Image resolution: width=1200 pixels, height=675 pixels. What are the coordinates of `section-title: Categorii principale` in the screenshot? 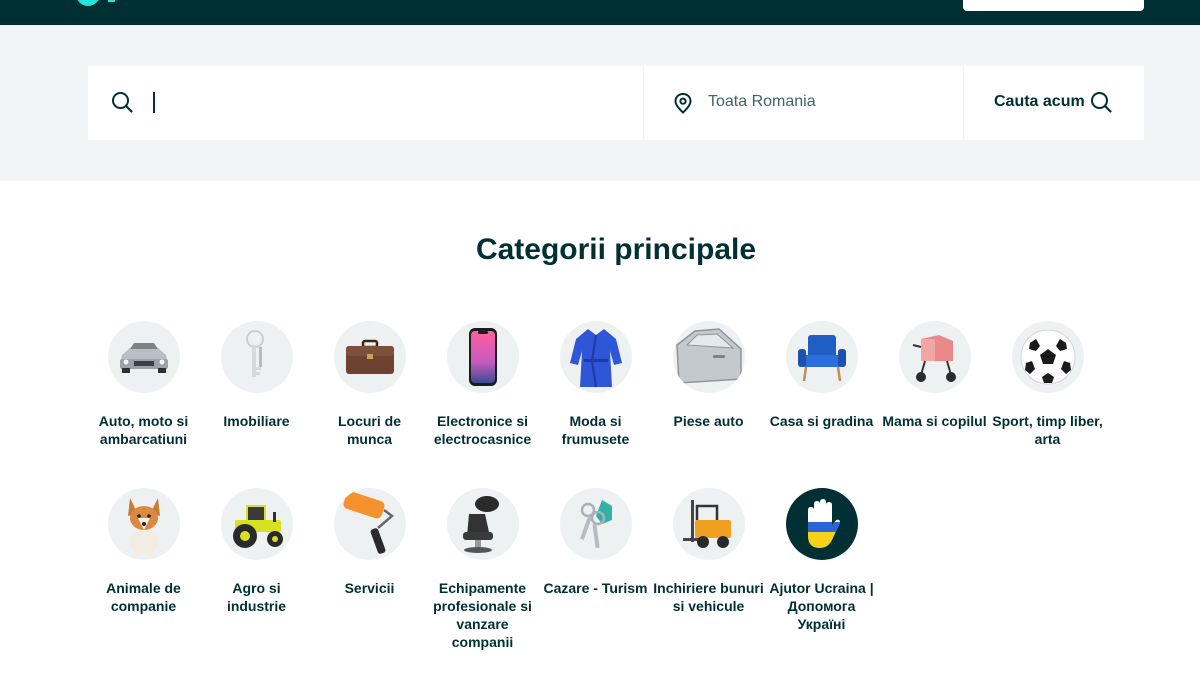 It's located at (616, 249).